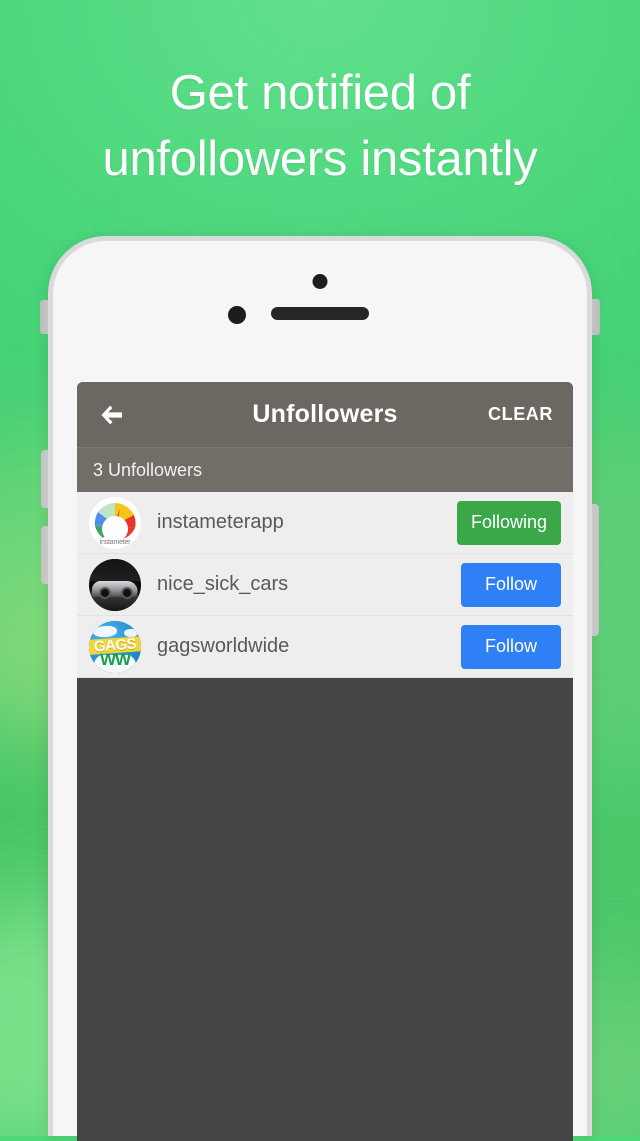 Image resolution: width=640 pixels, height=1141 pixels. Describe the element at coordinates (148, 469) in the screenshot. I see `unfollowers-count-label: 3 Unfollowers` at that location.